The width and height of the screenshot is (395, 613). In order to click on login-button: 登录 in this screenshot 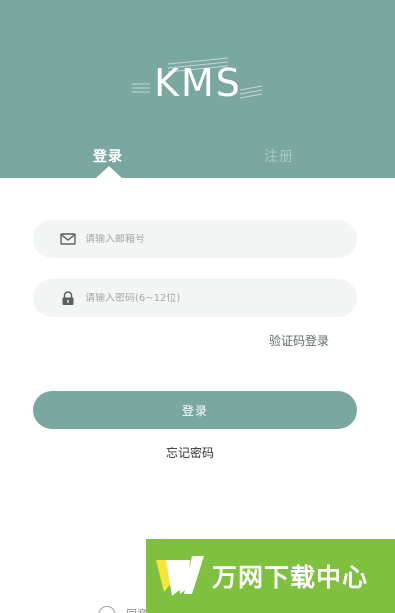, I will do `click(195, 410)`.